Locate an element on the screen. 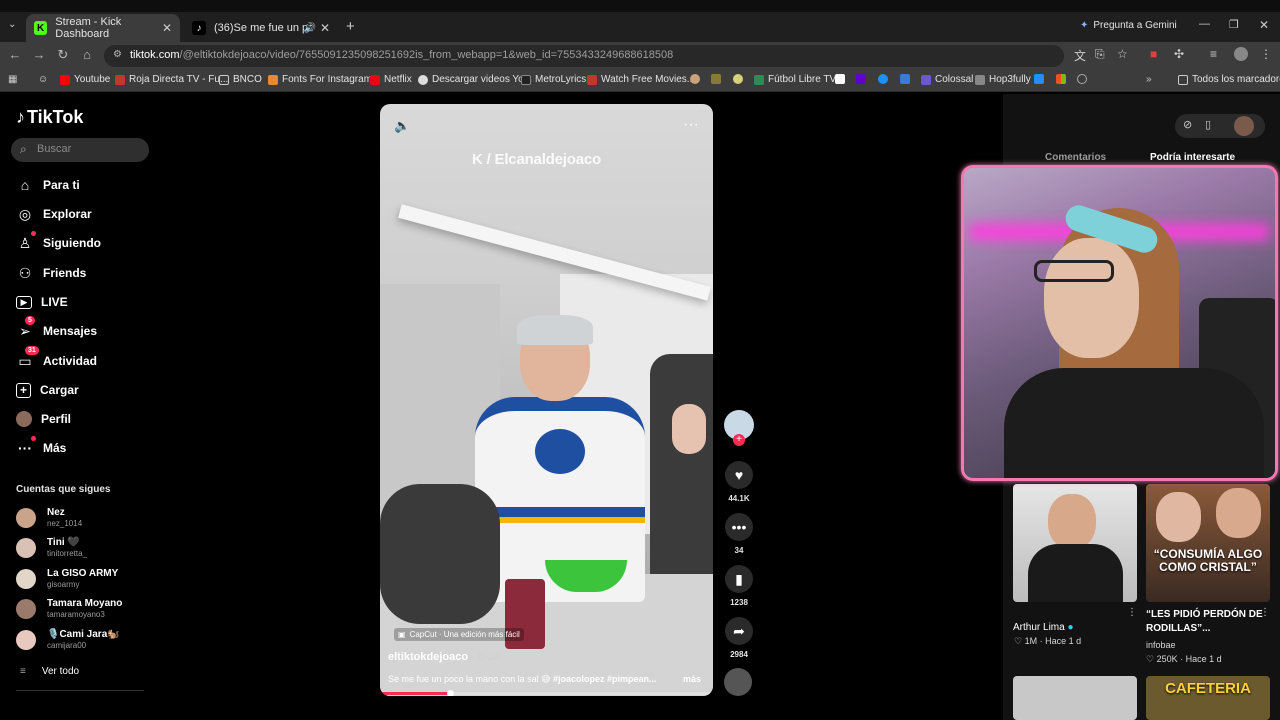  recommended-thumb: CAFETERIA is located at coordinates (1208, 698).